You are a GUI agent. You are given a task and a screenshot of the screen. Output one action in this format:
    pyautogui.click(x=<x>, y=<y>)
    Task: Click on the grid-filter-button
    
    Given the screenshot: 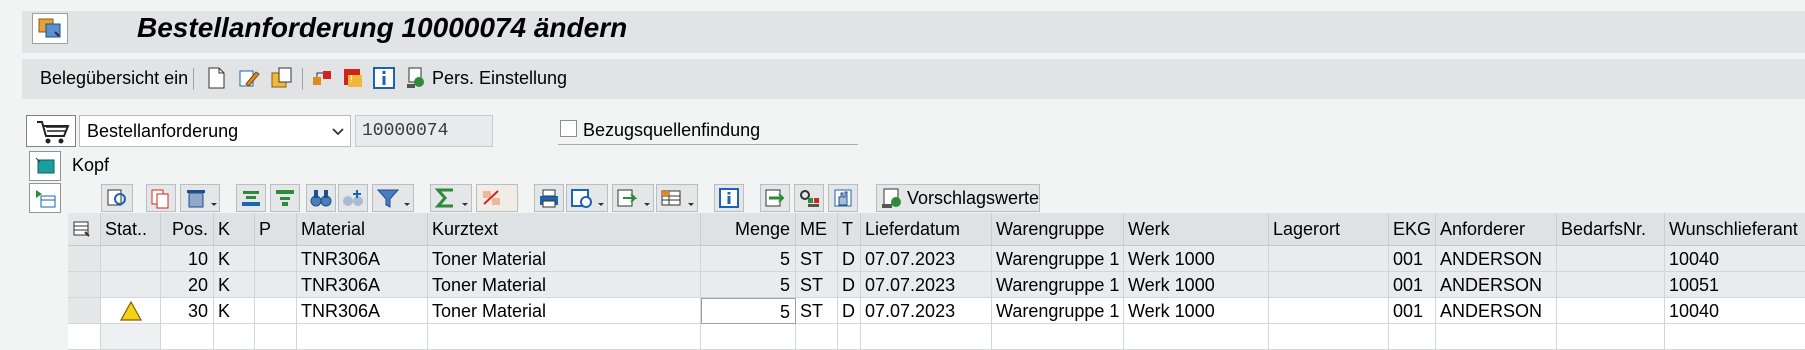 What is the action you would take?
    pyautogui.click(x=393, y=198)
    